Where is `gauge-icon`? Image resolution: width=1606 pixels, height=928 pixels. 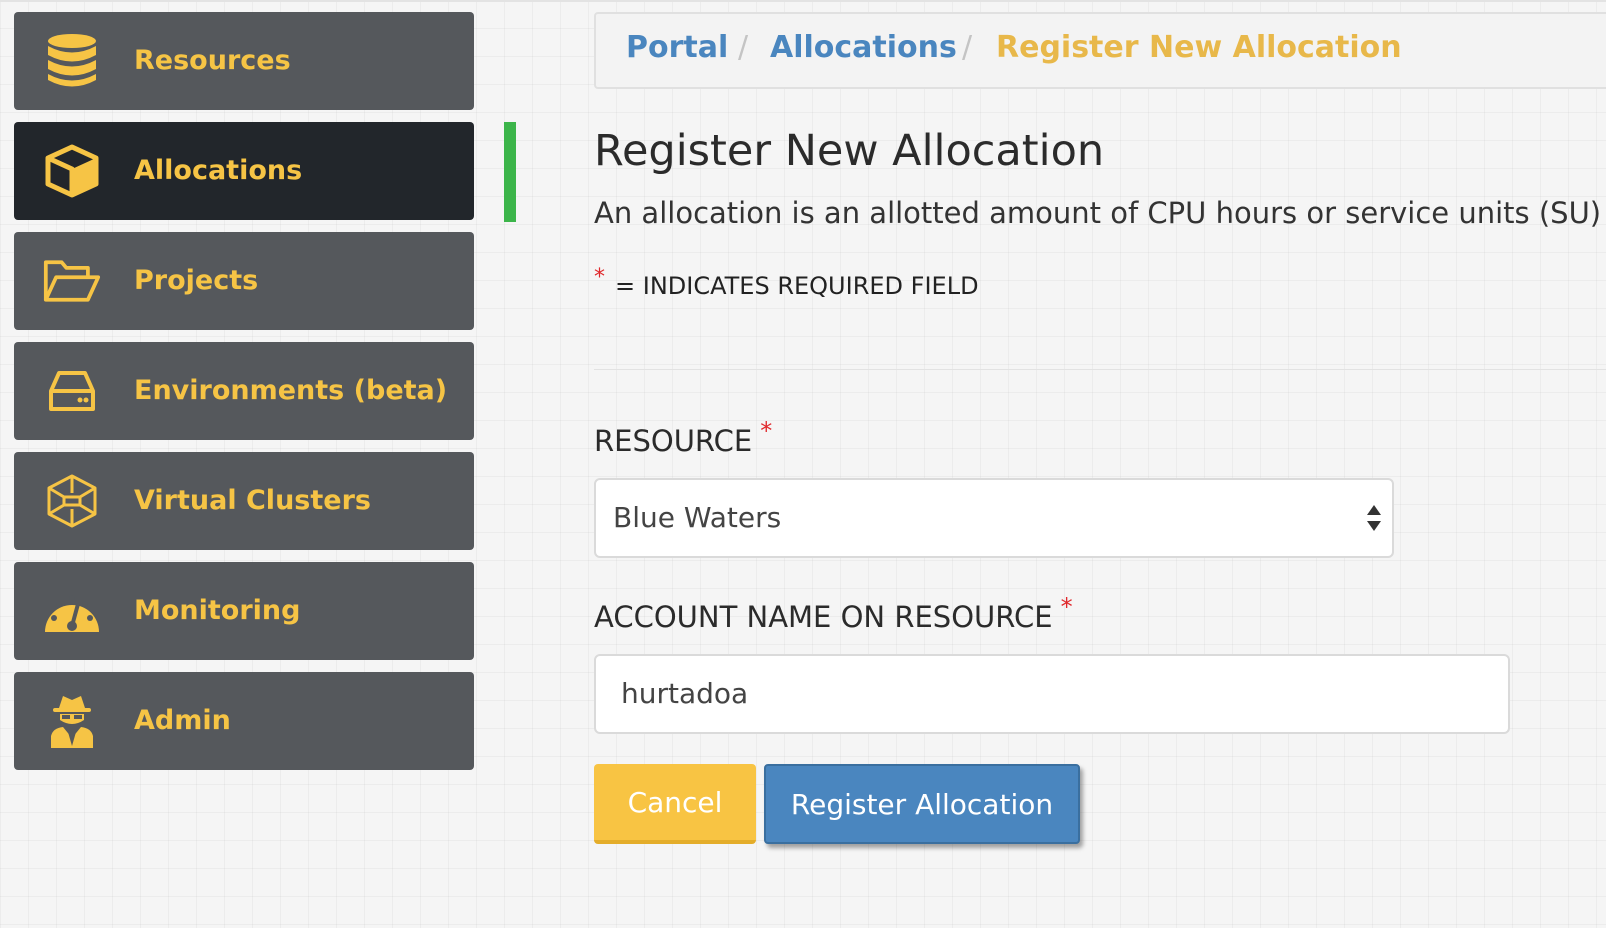
gauge-icon is located at coordinates (72, 611).